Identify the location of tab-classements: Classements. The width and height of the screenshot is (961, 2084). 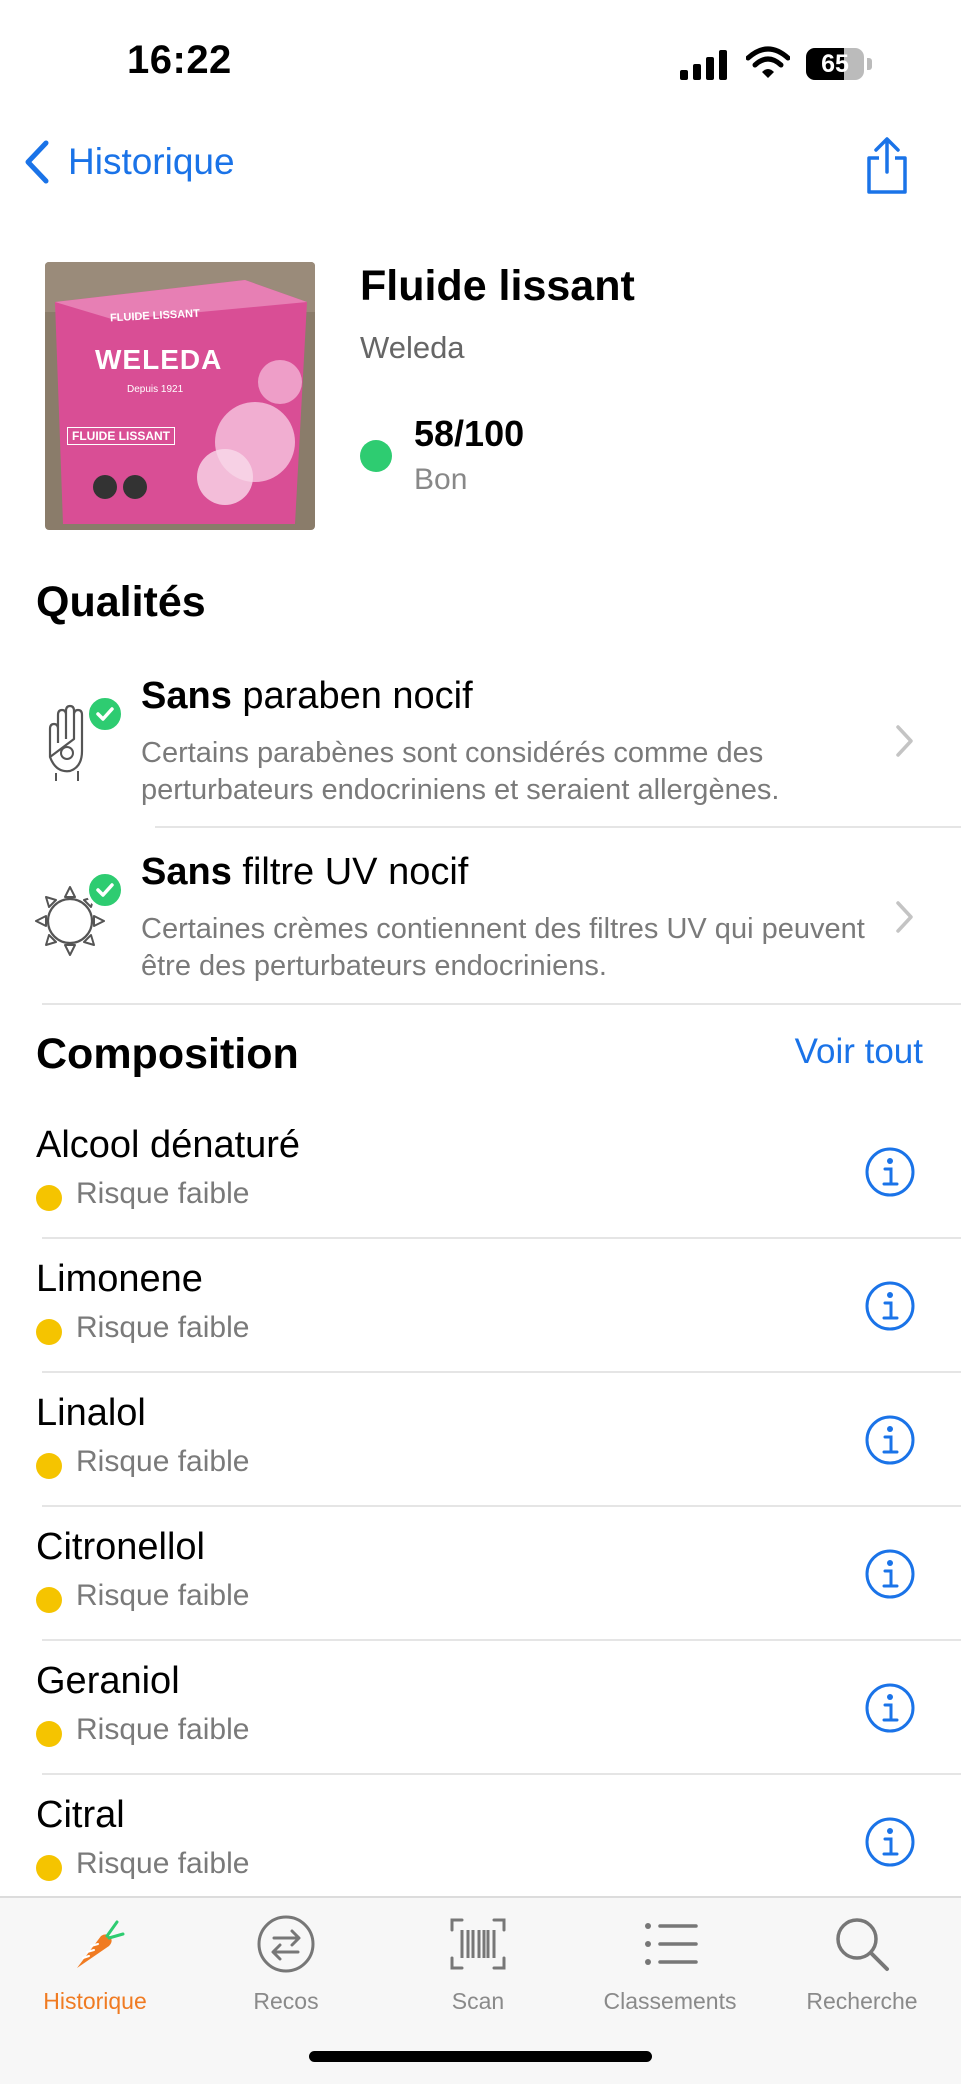
(670, 1963).